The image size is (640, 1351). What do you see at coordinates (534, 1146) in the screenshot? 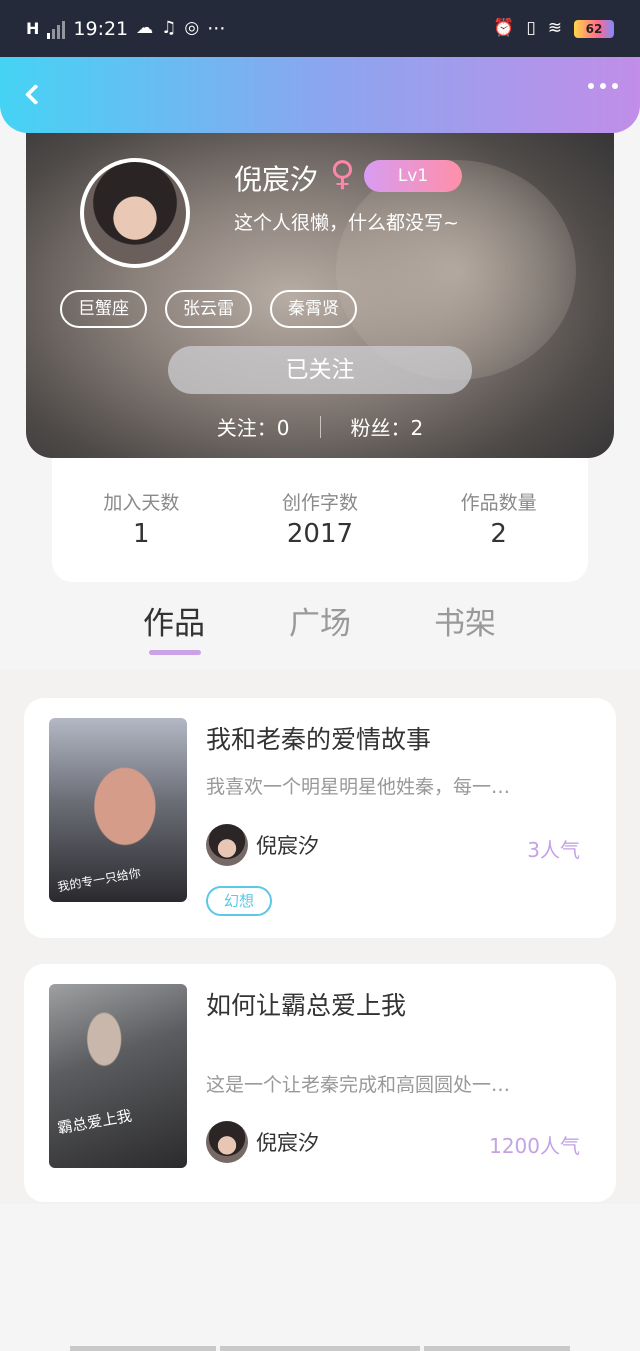
I see `popularity-count: 1200人气` at bounding box center [534, 1146].